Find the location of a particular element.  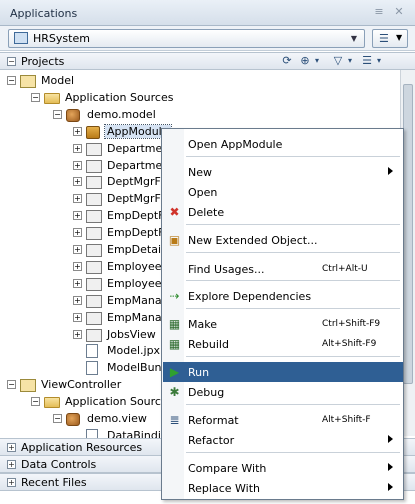

refresh-icon: ⟳ is located at coordinates (287, 61).